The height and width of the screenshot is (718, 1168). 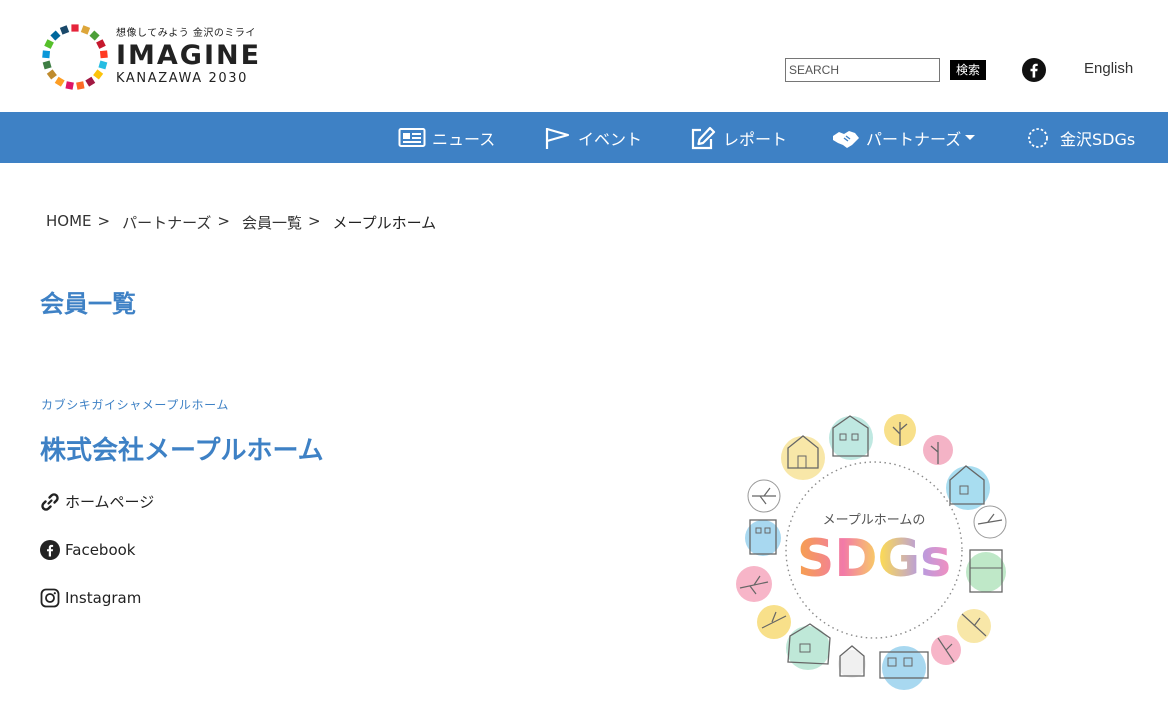 What do you see at coordinates (970, 137) in the screenshot?
I see `chevron-down-icon` at bounding box center [970, 137].